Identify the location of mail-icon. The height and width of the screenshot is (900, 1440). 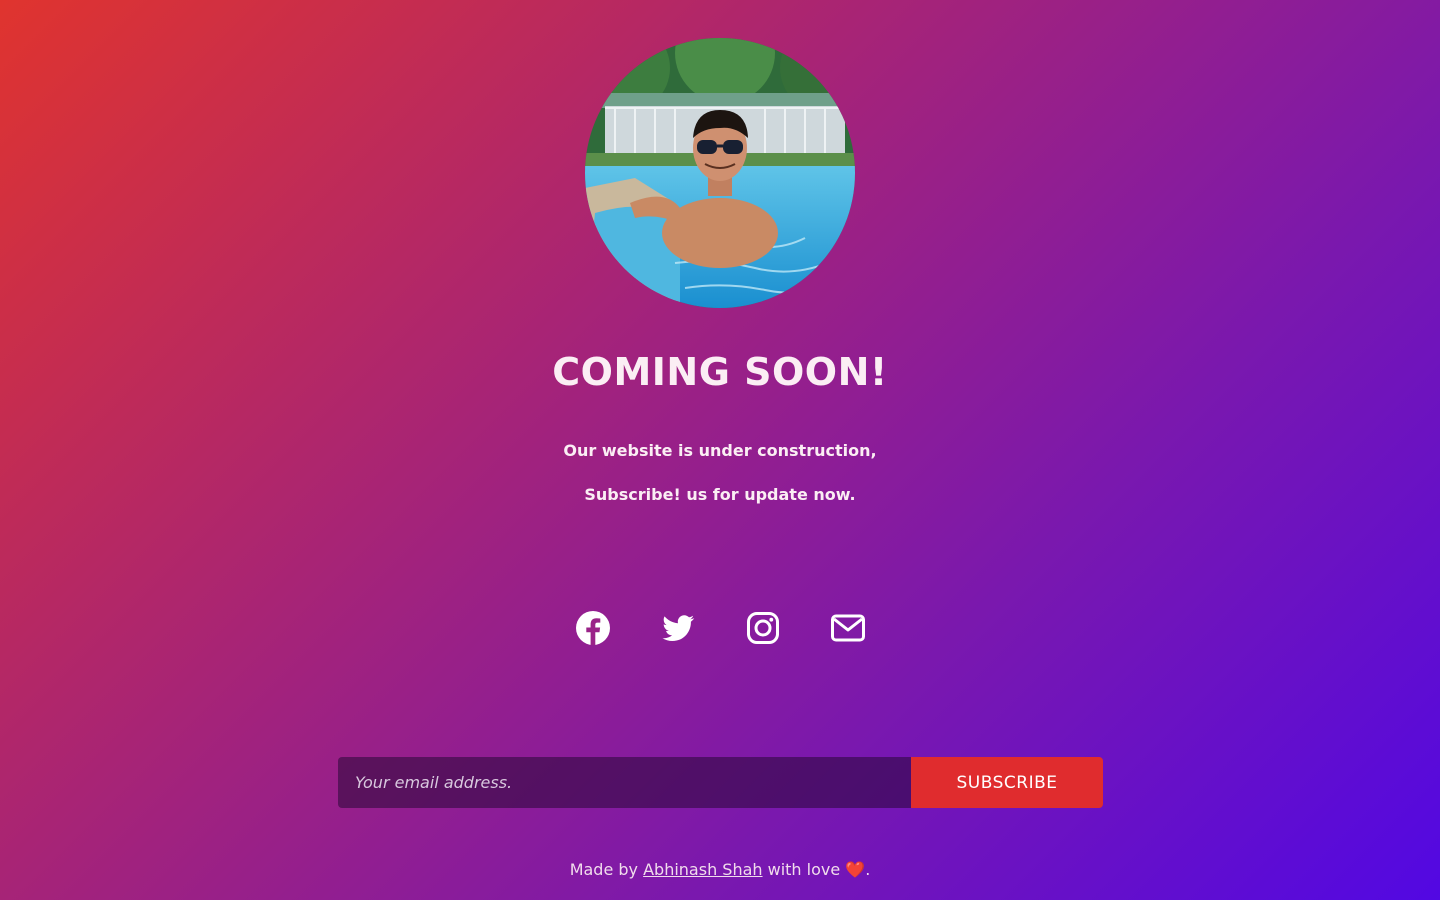
(848, 628).